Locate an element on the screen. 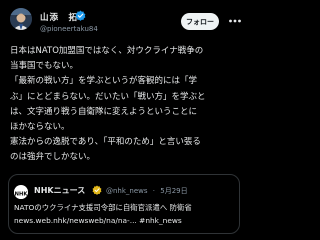 This screenshot has height=240, width=320. quoted-author-name: NHKニュース is located at coordinates (59, 190).